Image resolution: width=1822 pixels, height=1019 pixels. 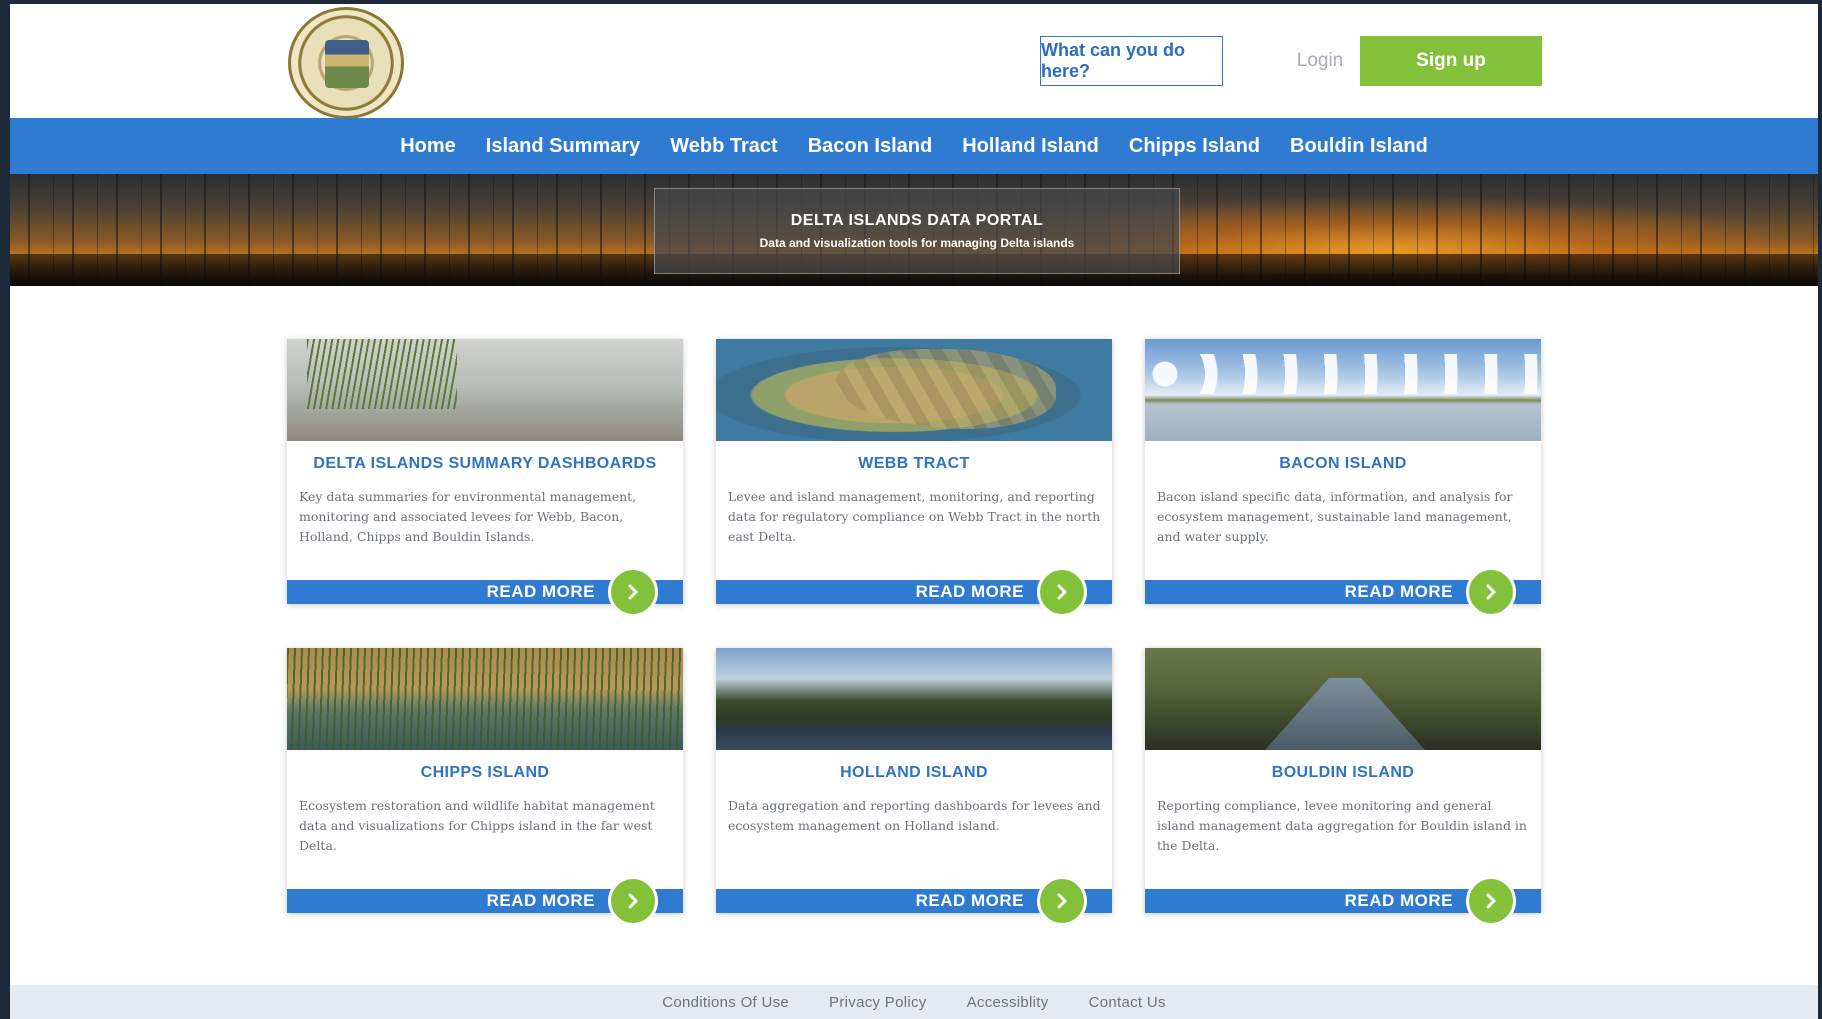 What do you see at coordinates (563, 146) in the screenshot?
I see `nav-item-island-summary: Island Summary` at bounding box center [563, 146].